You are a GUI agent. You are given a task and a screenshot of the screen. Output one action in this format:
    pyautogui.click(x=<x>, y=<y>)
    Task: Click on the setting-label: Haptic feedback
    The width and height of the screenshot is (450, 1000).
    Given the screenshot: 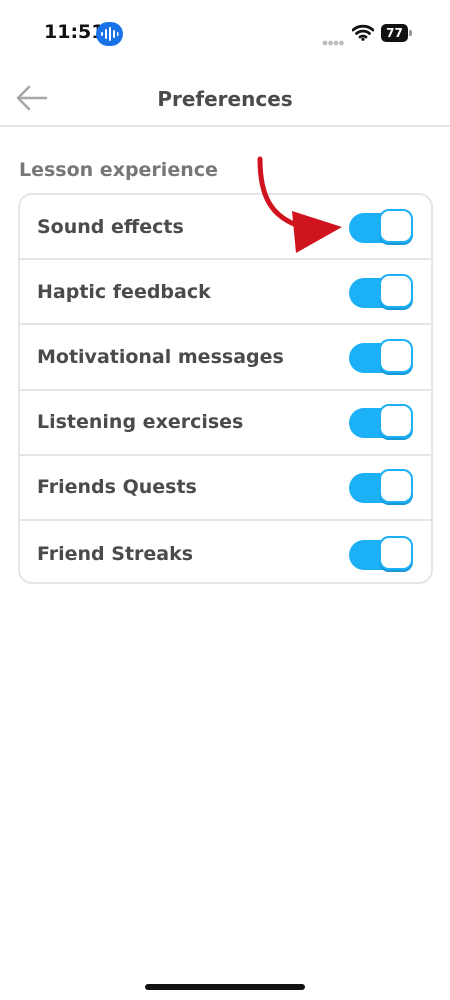 What is the action you would take?
    pyautogui.click(x=124, y=291)
    